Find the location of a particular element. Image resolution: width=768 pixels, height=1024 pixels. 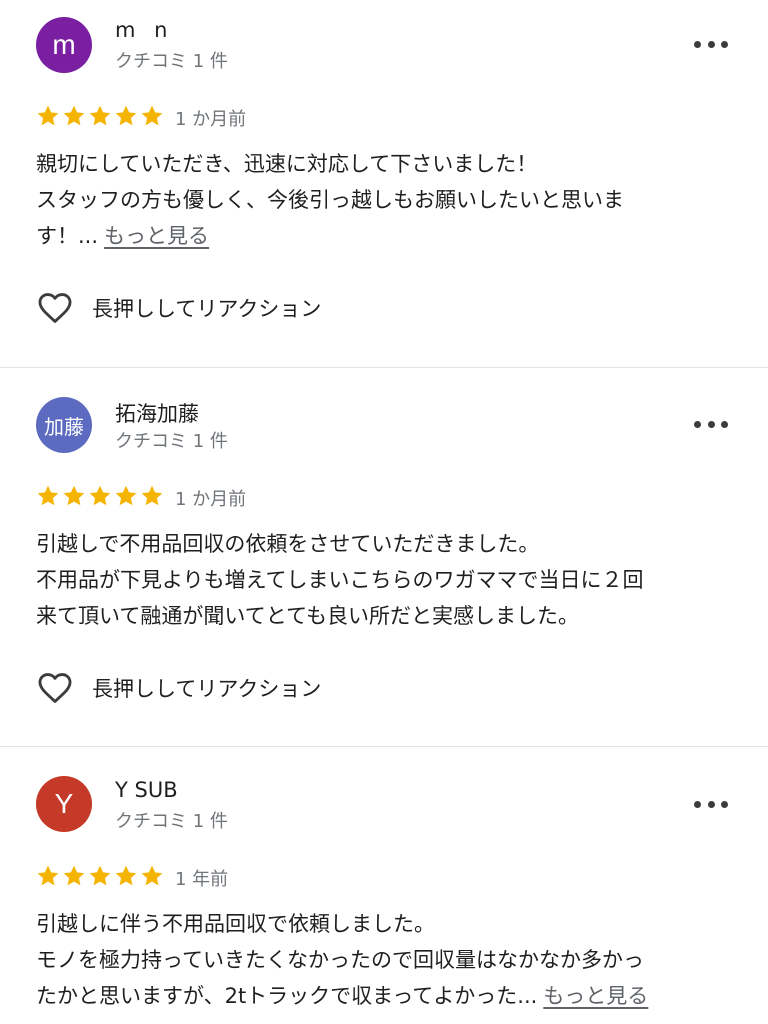

review-text-line: 引越しで不用品回収の依頼をさせていただきました。 is located at coordinates (288, 544).